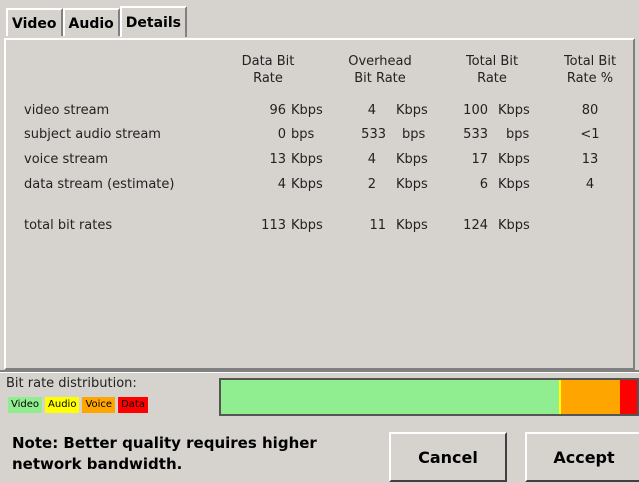  Describe the element at coordinates (273, 225) in the screenshot. I see `data-value: 113` at that location.